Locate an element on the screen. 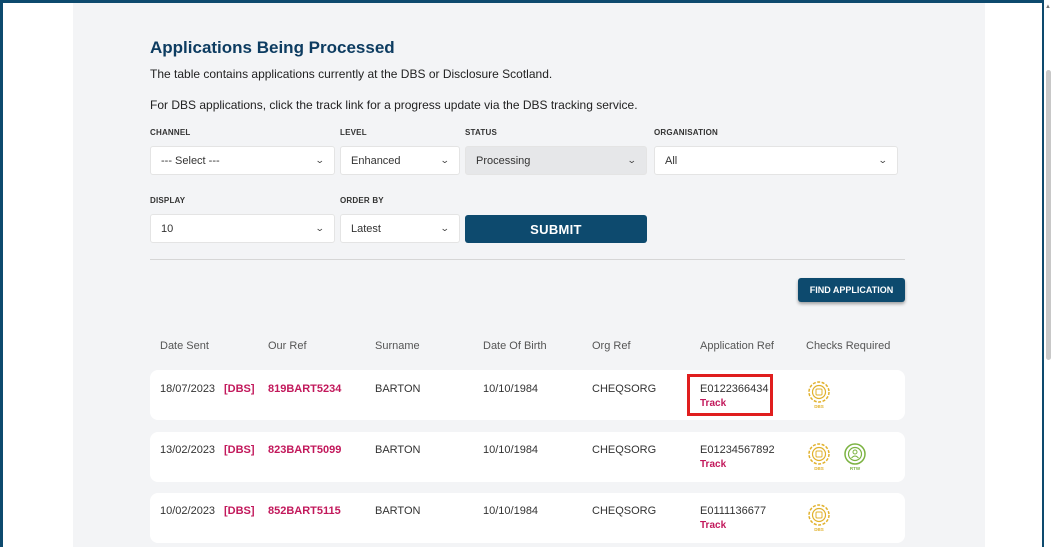 This screenshot has height=547, width=1052. application-ref: E0111136677 is located at coordinates (733, 511).